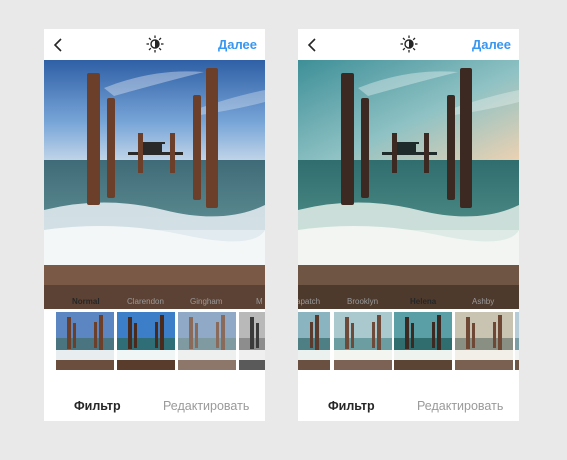  I want to click on filter-thumb-m, so click(252, 341).